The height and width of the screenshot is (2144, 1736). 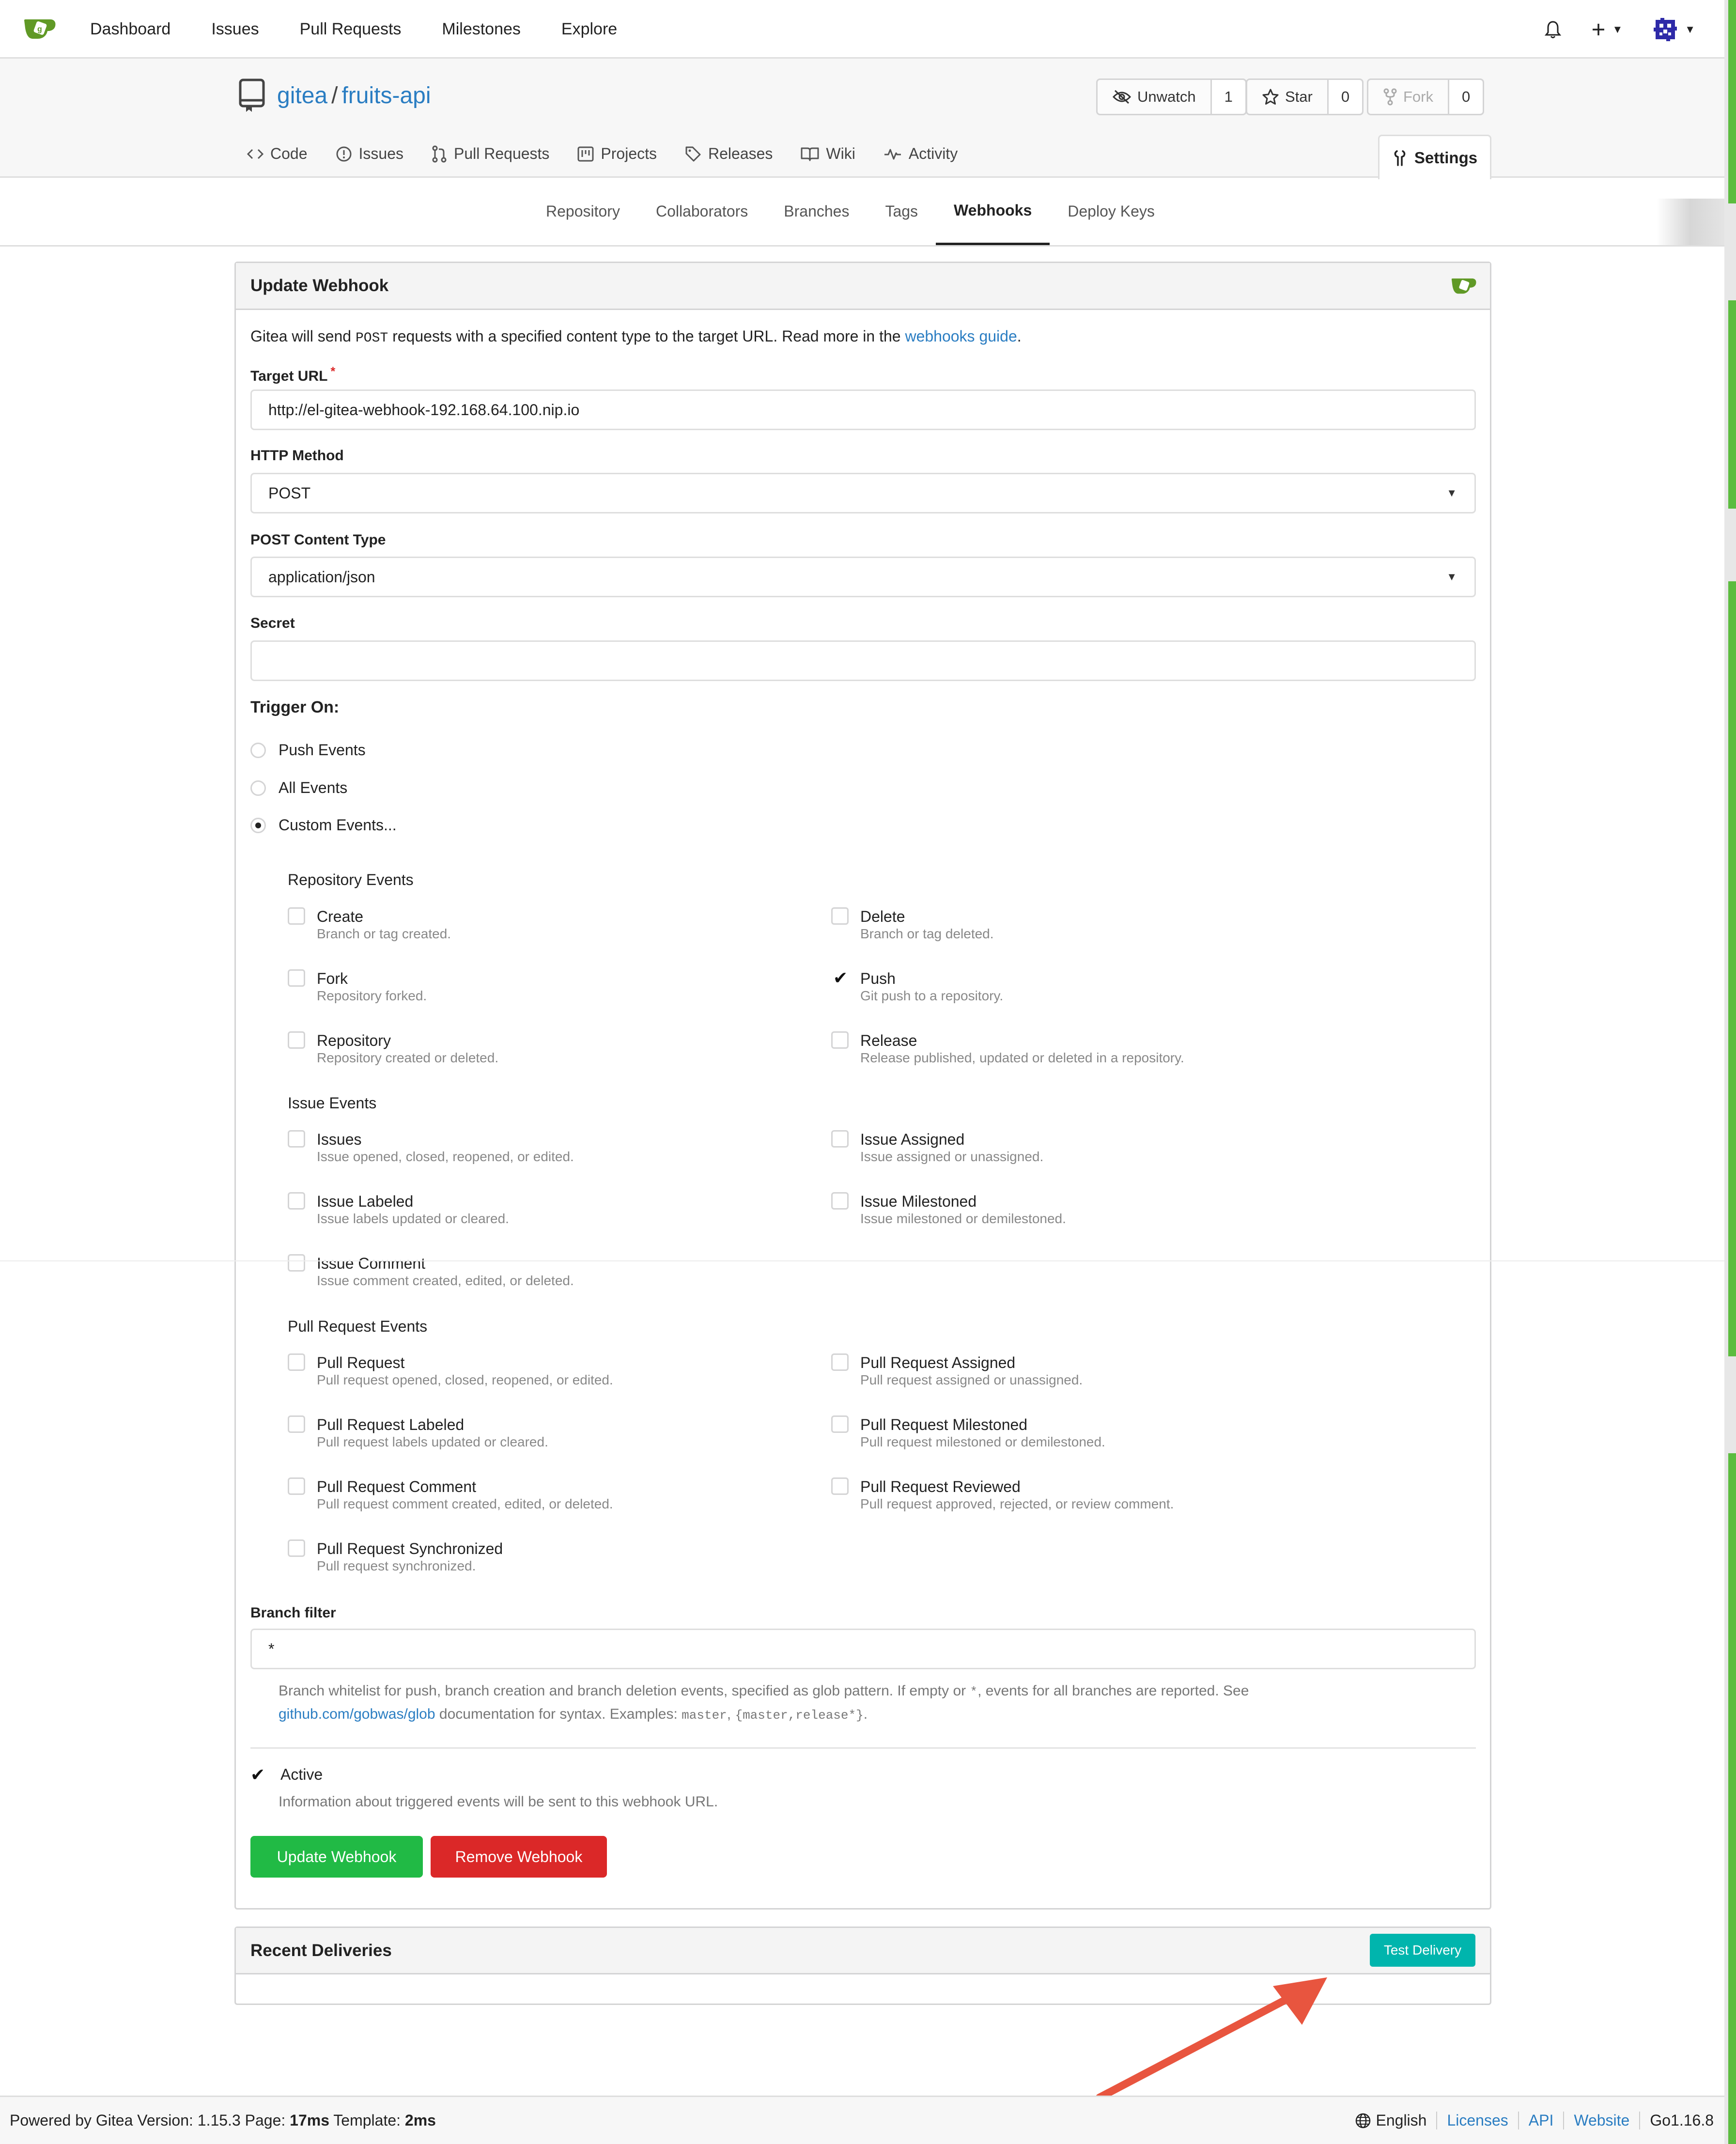 I want to click on event-delete: Delete Branch or tag deleted., so click(x=912, y=924).